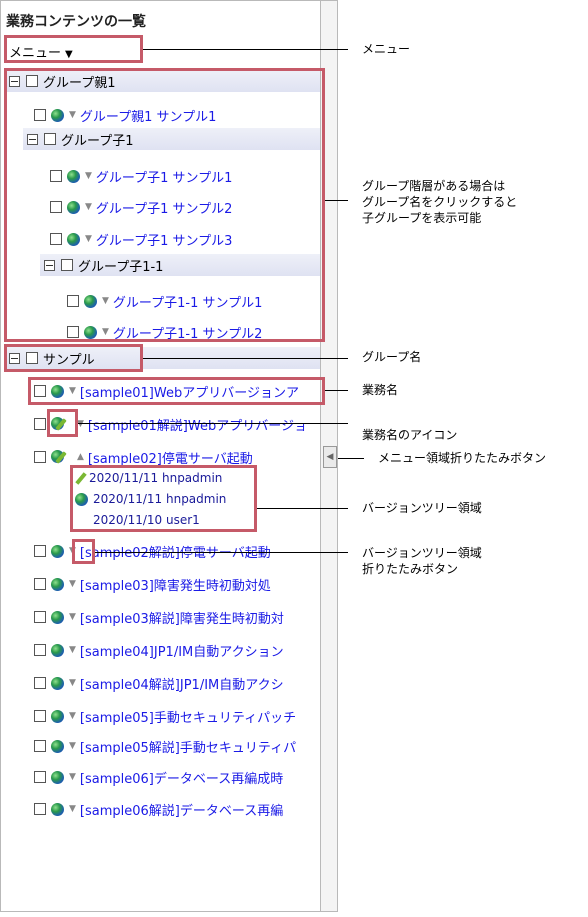 Image resolution: width=588 pixels, height=917 pixels. What do you see at coordinates (80, 457) in the screenshot?
I see `chevron-up-icon: ▲` at bounding box center [80, 457].